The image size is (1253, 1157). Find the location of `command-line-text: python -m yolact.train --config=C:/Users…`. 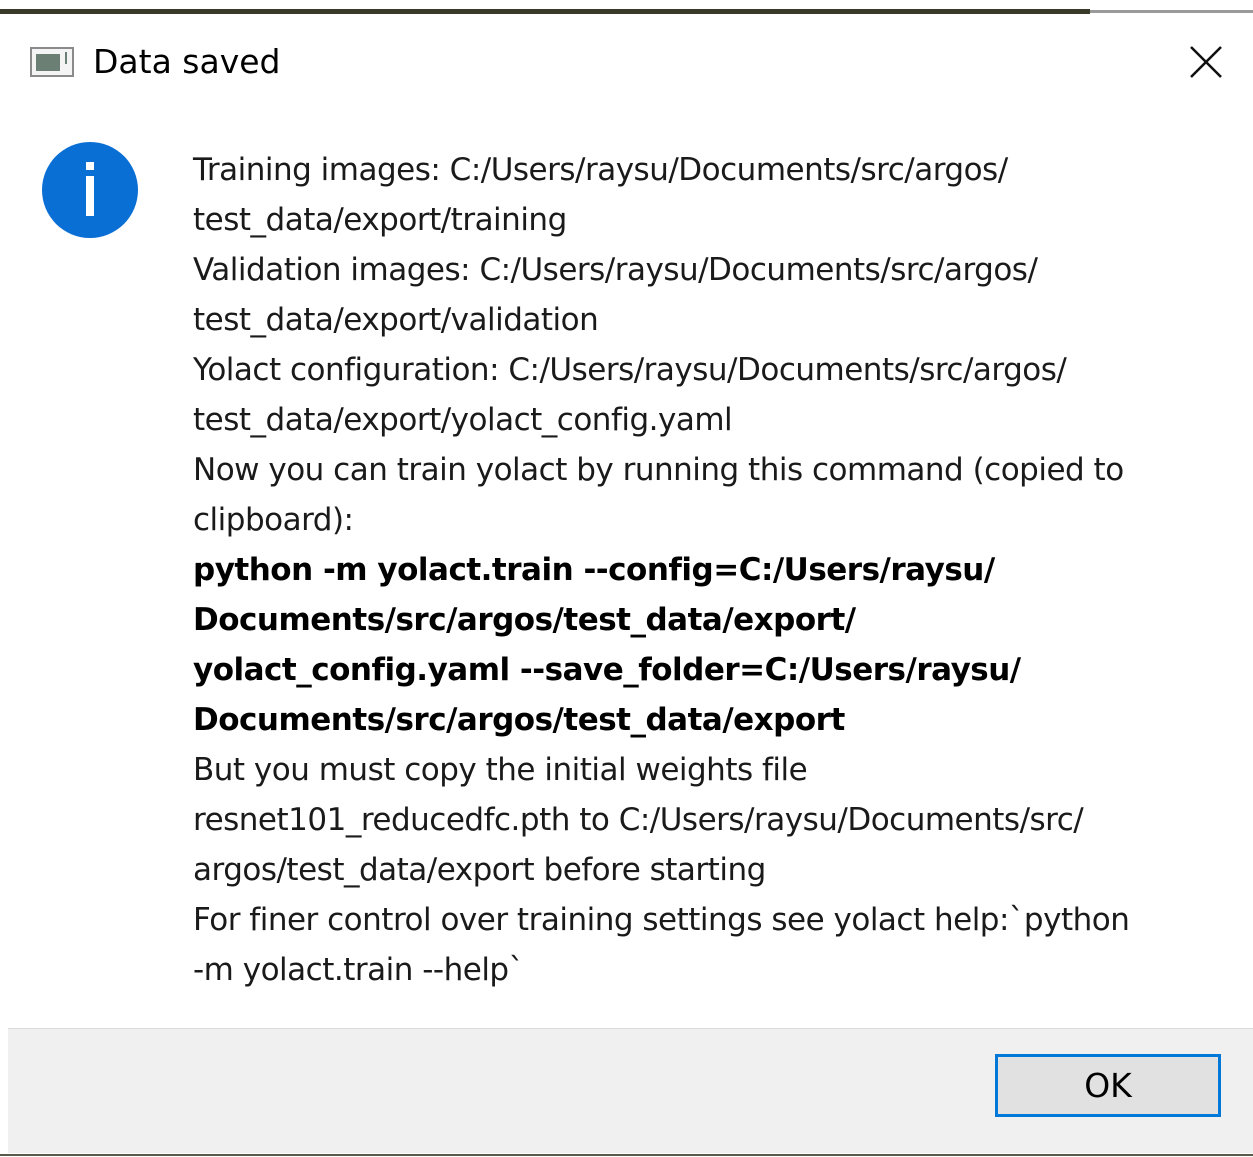

command-line-text: python -m yolact.train --config=C:/Users… is located at coordinates (594, 570).